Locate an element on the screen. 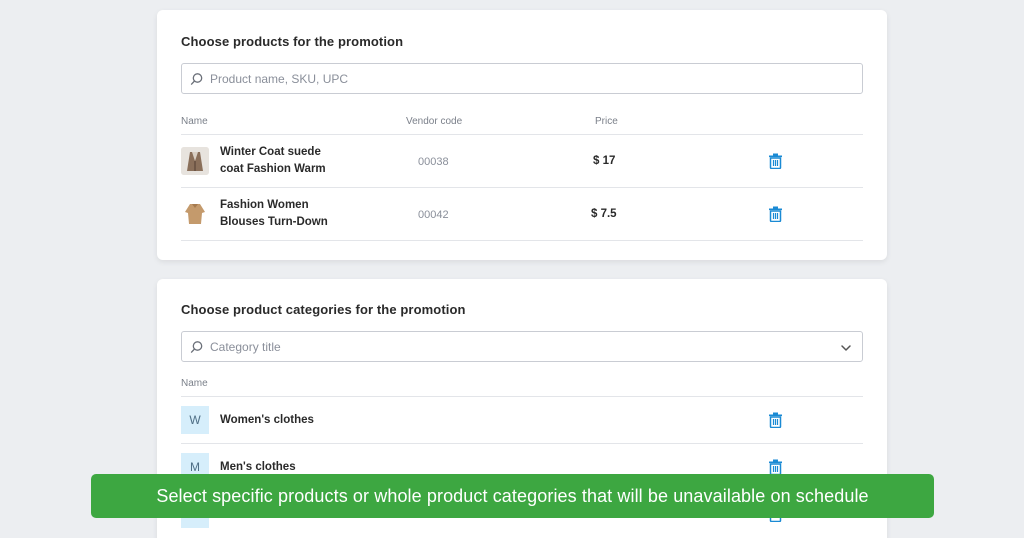 The image size is (1024, 538). column-header-vendor-code: Vendor code is located at coordinates (434, 121).